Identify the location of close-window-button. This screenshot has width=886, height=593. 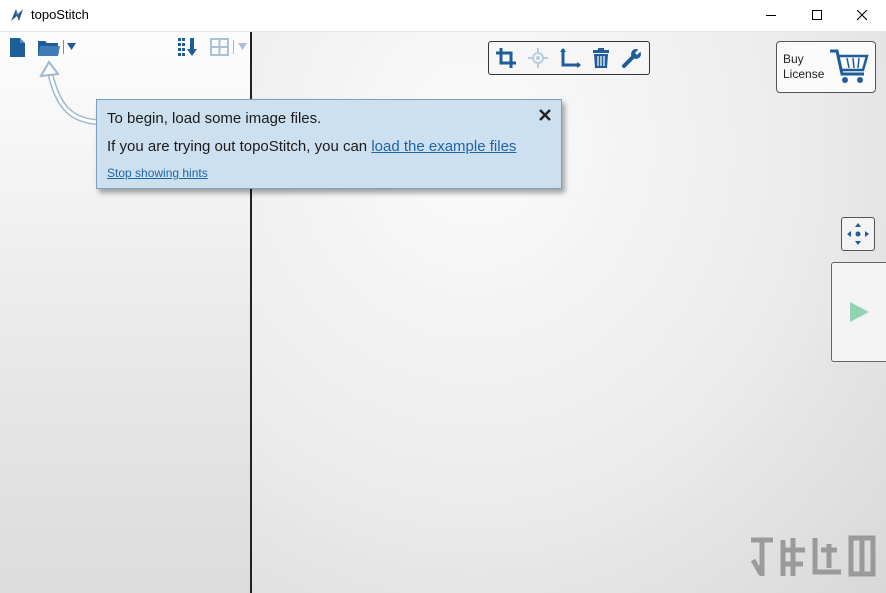
(863, 15).